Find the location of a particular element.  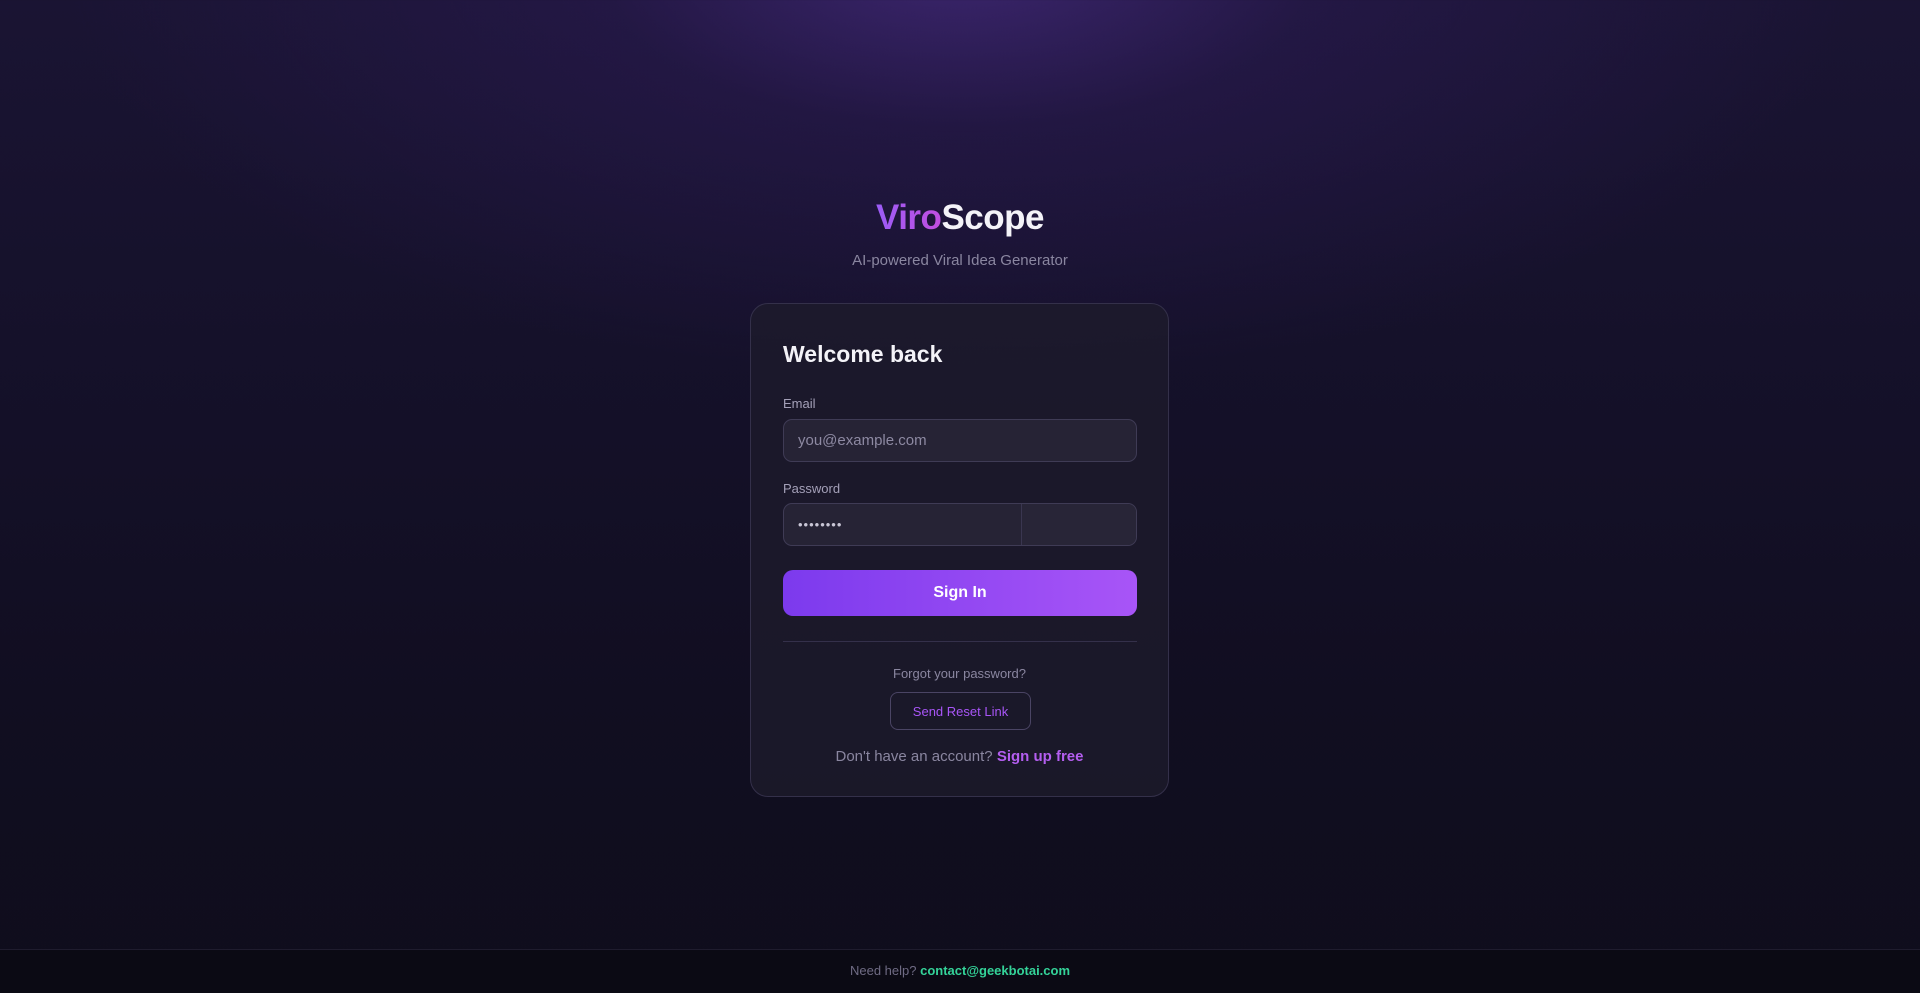

forgot-password-text: Forgot your password? is located at coordinates (959, 673).